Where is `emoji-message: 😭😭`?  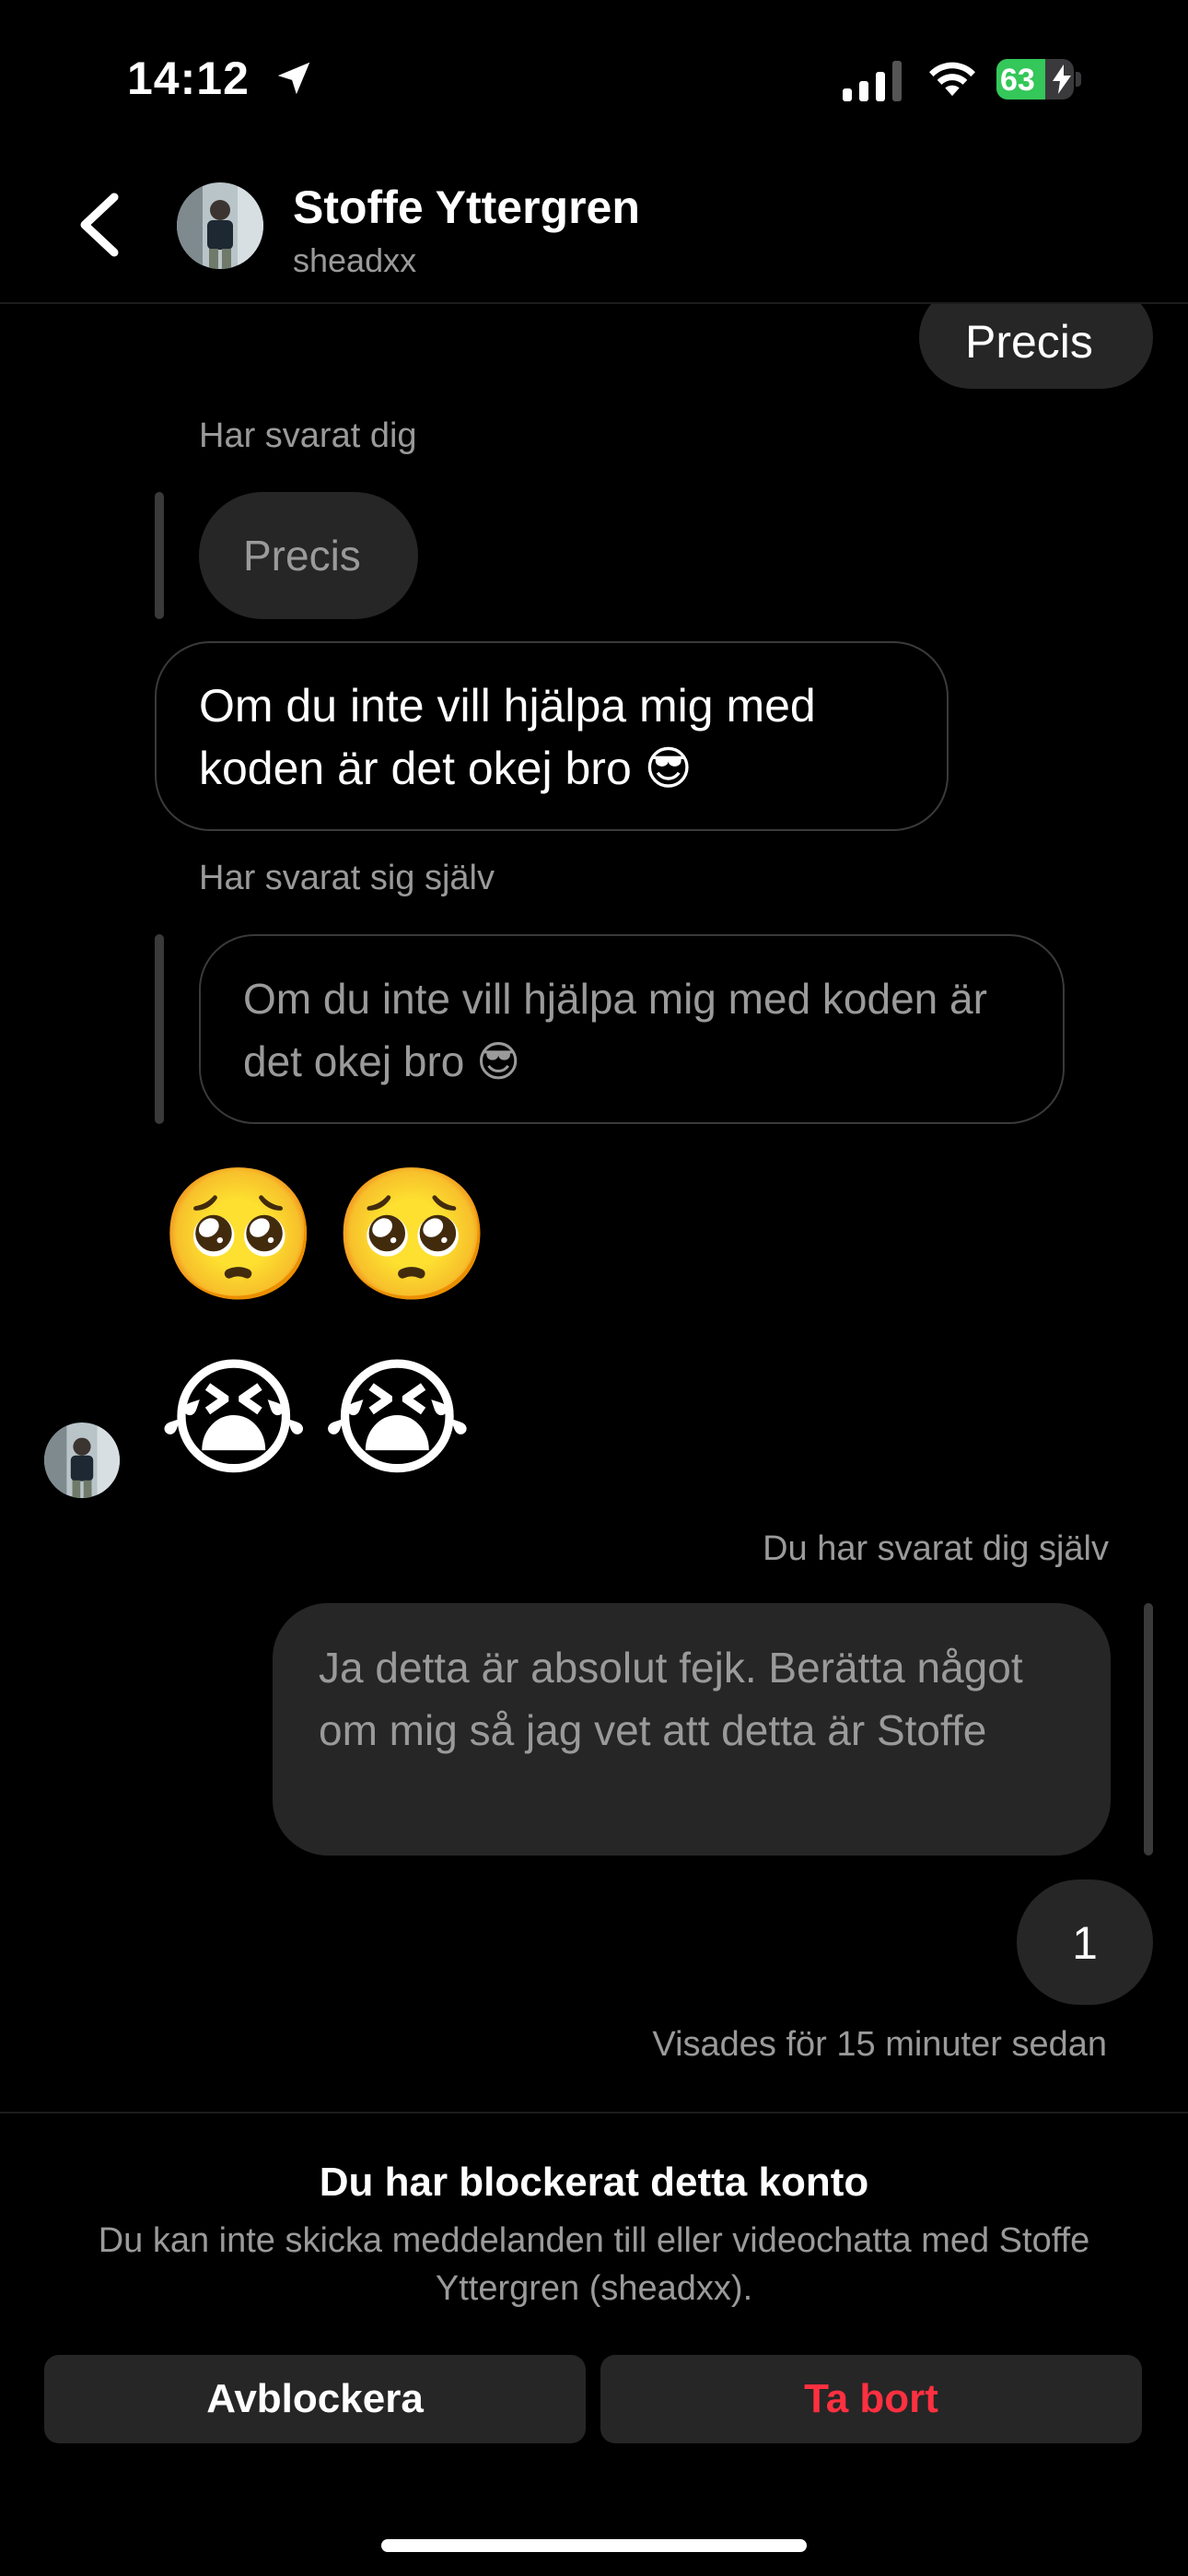
emoji-message: 😭😭 is located at coordinates (321, 1418).